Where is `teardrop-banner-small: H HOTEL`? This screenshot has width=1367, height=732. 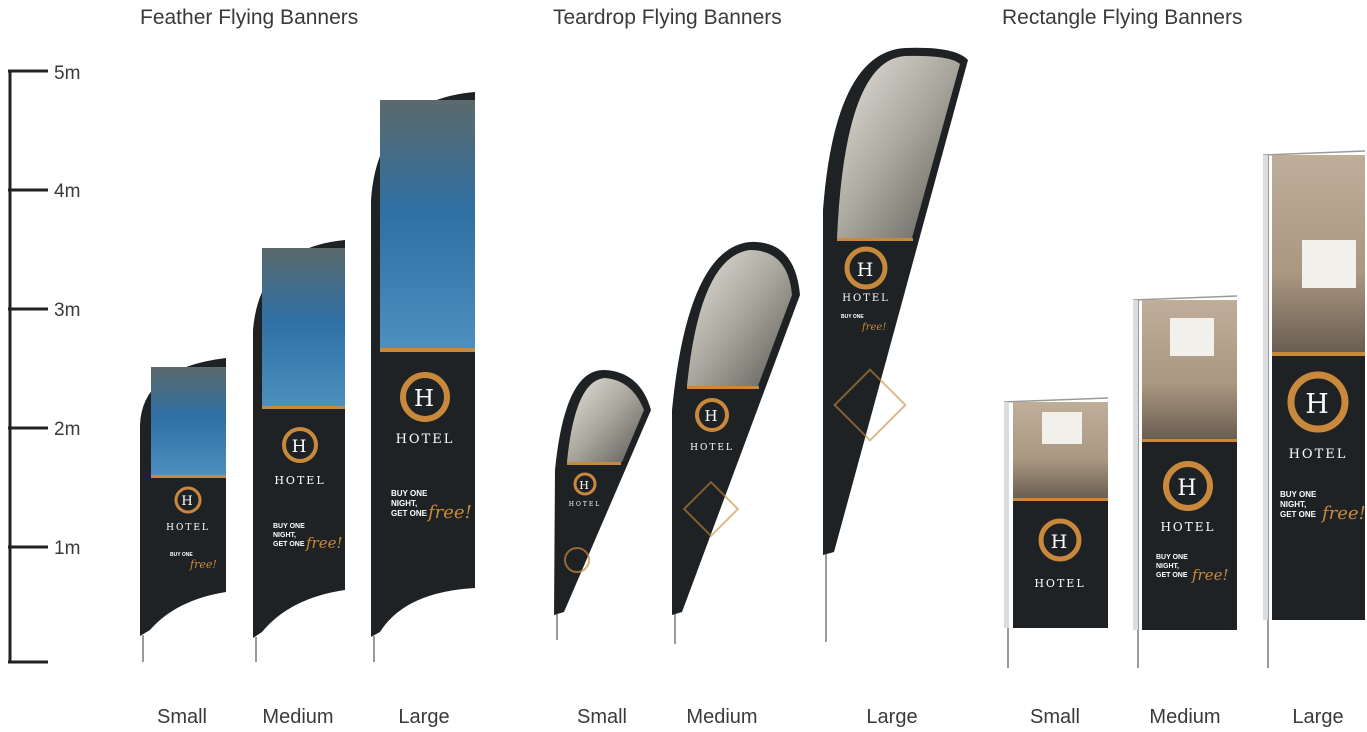 teardrop-banner-small: H HOTEL is located at coordinates (602, 504).